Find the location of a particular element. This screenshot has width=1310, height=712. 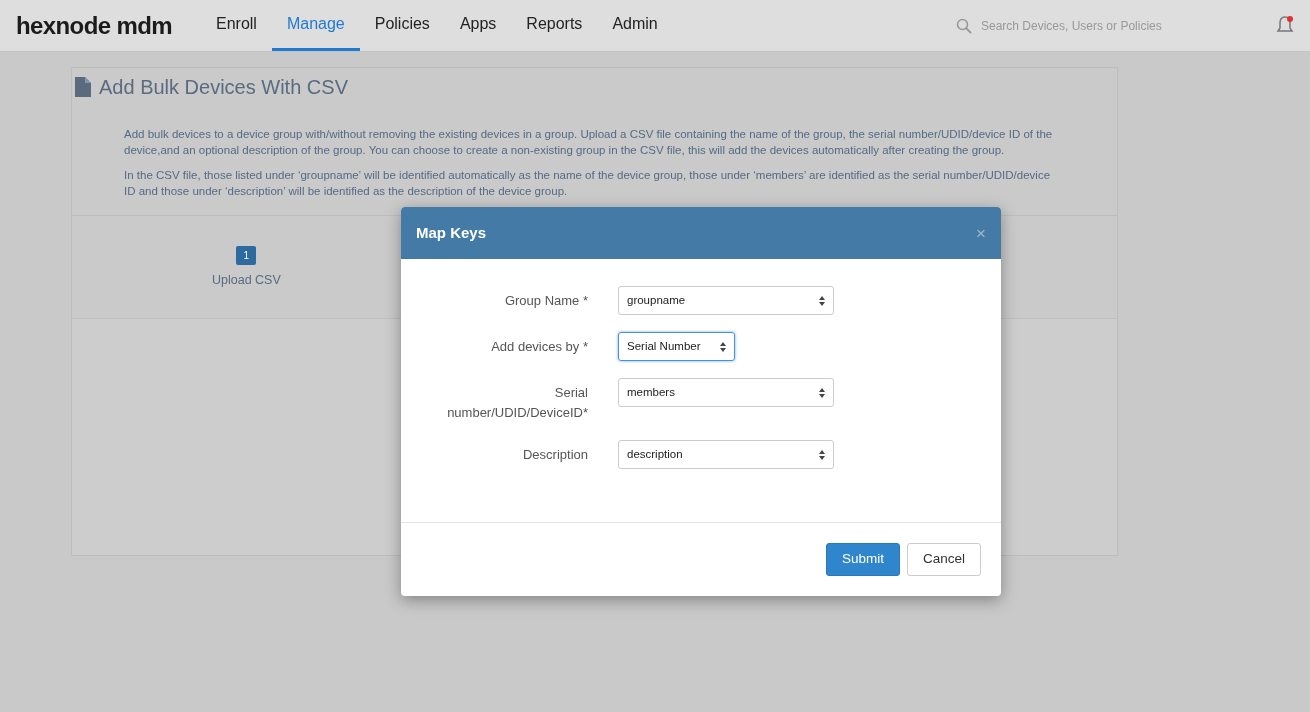

field-label: Serial number/UDID/DeviceID* is located at coordinates (517, 403).